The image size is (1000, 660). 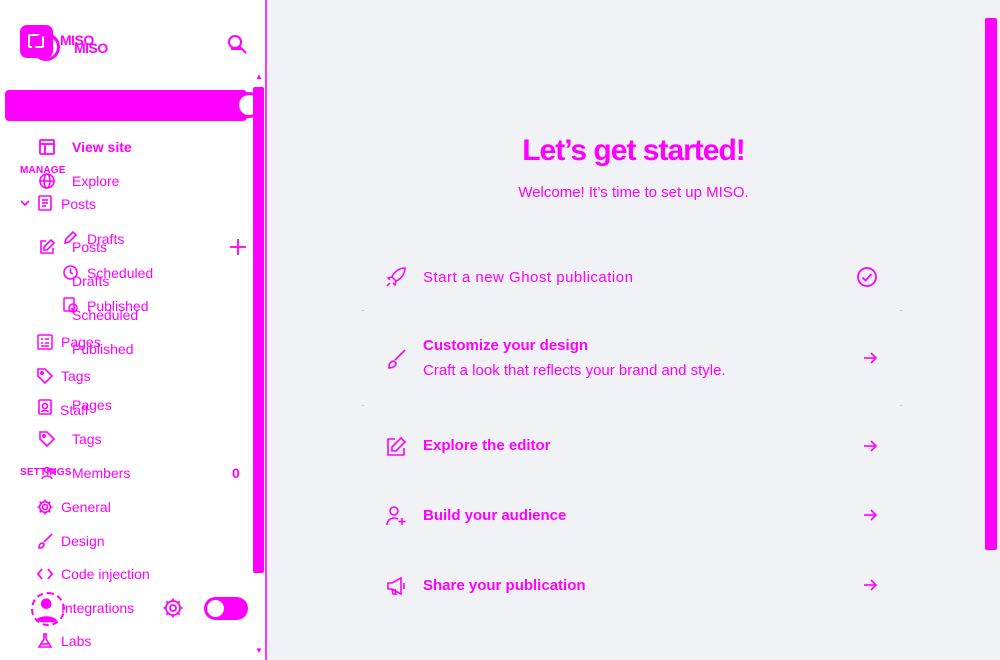 I want to click on nav-scheduled-echo: Scheduled, so click(x=105, y=315).